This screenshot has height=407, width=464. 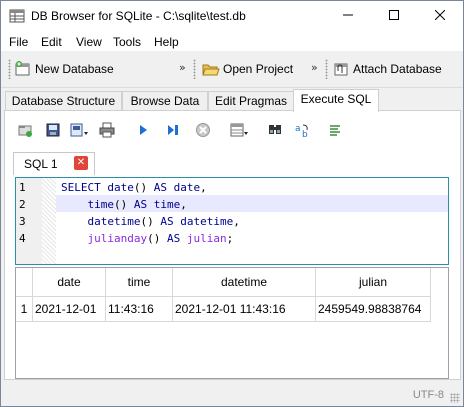 What do you see at coordinates (163, 221) in the screenshot?
I see `code-line-3: datetime() AS datetime,` at bounding box center [163, 221].